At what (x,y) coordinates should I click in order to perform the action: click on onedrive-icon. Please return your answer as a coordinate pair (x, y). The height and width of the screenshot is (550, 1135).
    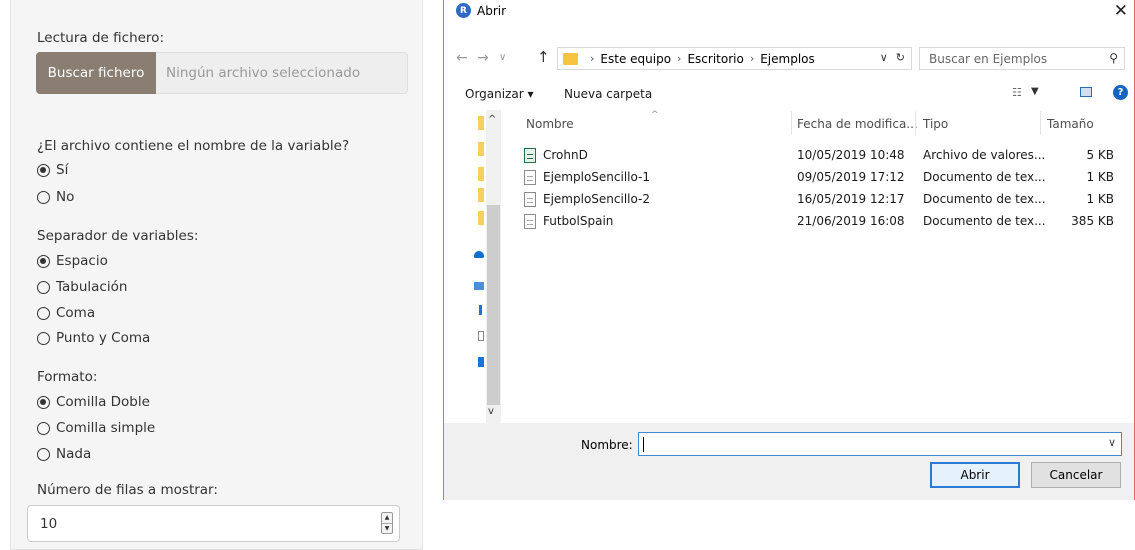
    Looking at the image, I should click on (479, 254).